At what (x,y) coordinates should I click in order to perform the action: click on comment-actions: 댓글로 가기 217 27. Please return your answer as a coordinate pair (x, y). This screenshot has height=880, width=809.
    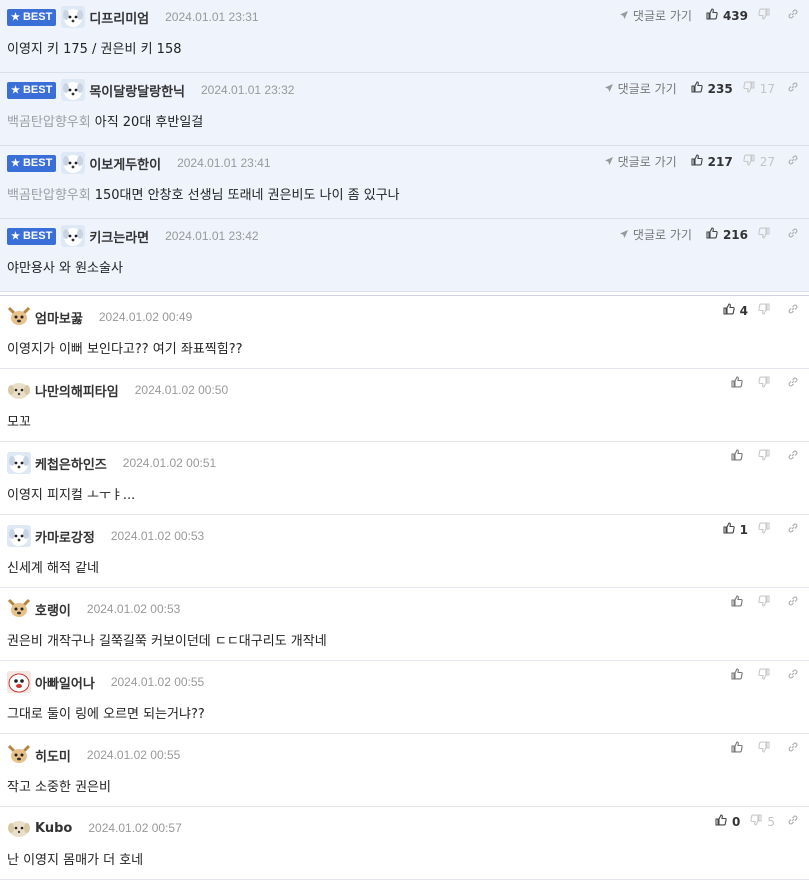
    Looking at the image, I should click on (701, 161).